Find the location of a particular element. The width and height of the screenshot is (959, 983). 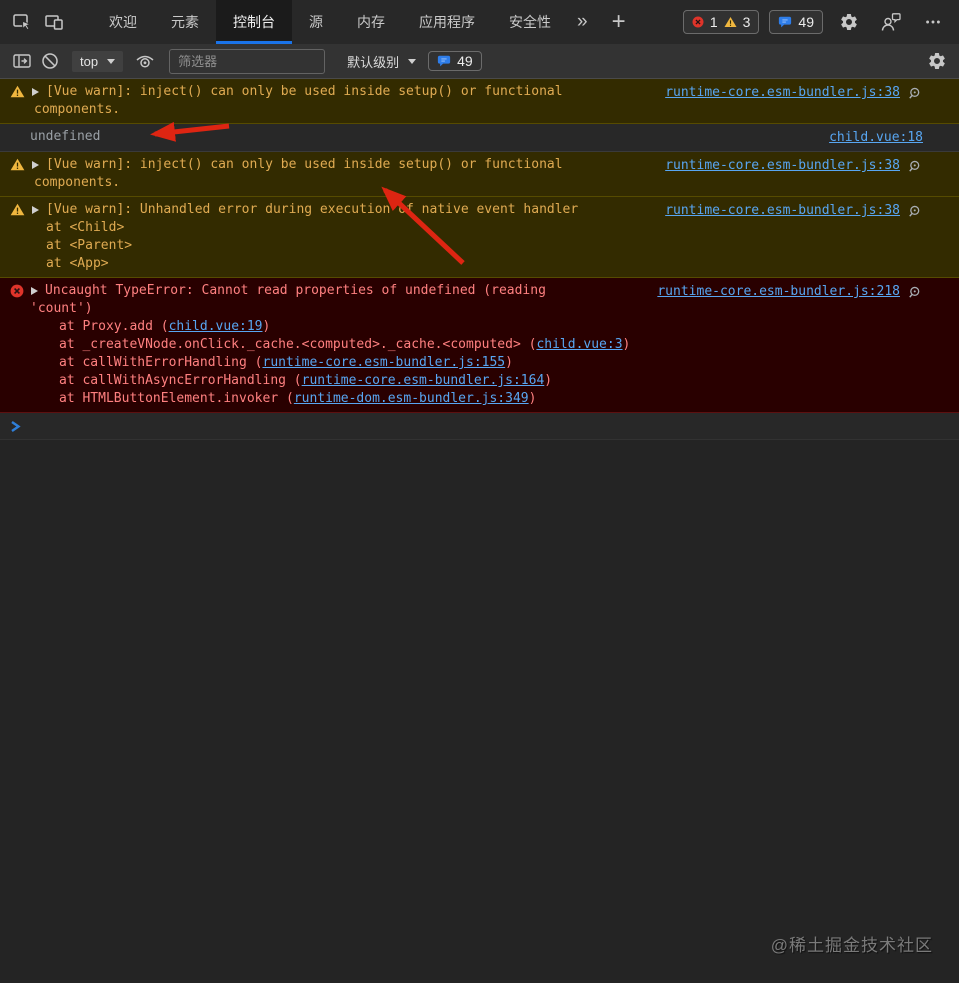

context-selector: top is located at coordinates (98, 61).